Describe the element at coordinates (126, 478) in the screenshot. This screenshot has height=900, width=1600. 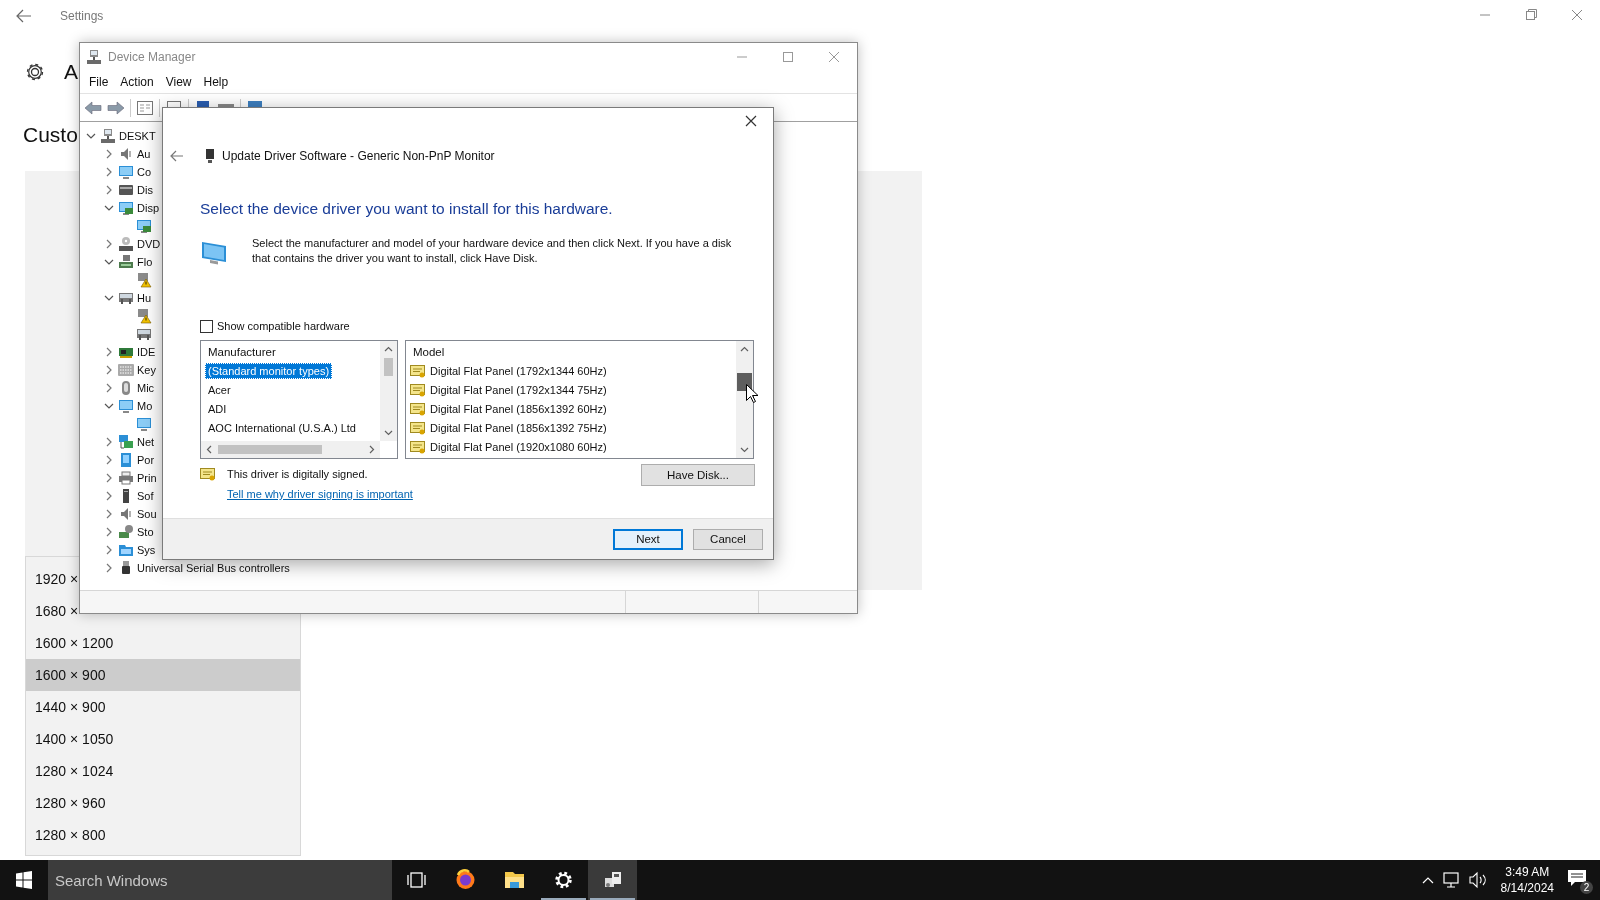
I see `printer-icon` at that location.